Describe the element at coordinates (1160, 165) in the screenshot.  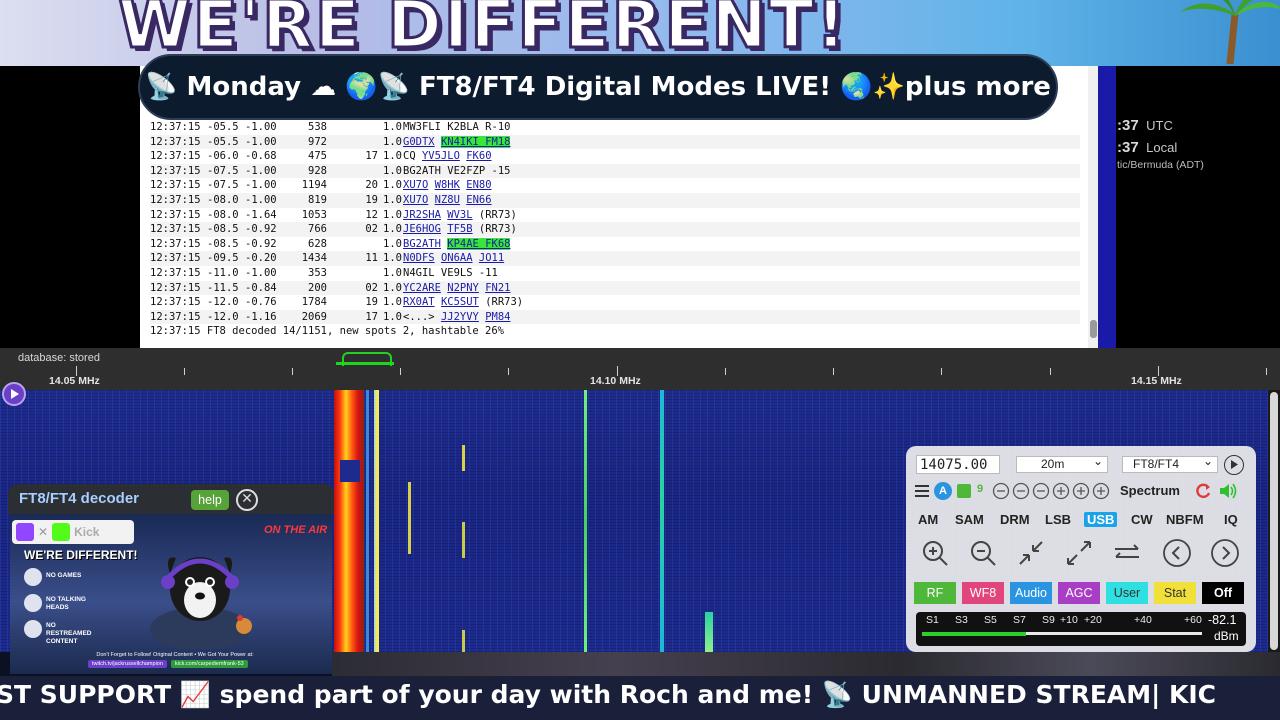
I see `timezone-label: tic/Bermuda (ADT)` at that location.